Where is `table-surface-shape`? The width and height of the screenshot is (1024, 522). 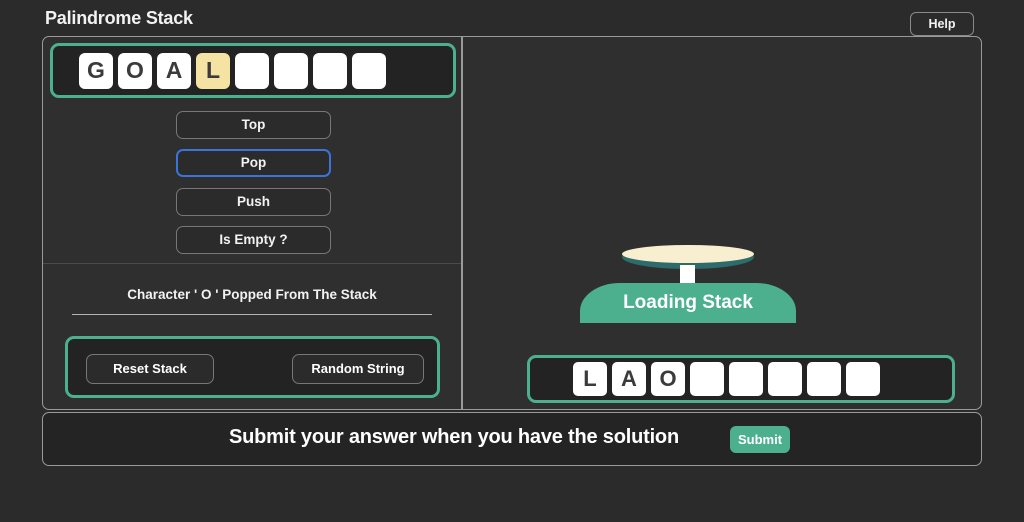 table-surface-shape is located at coordinates (688, 254).